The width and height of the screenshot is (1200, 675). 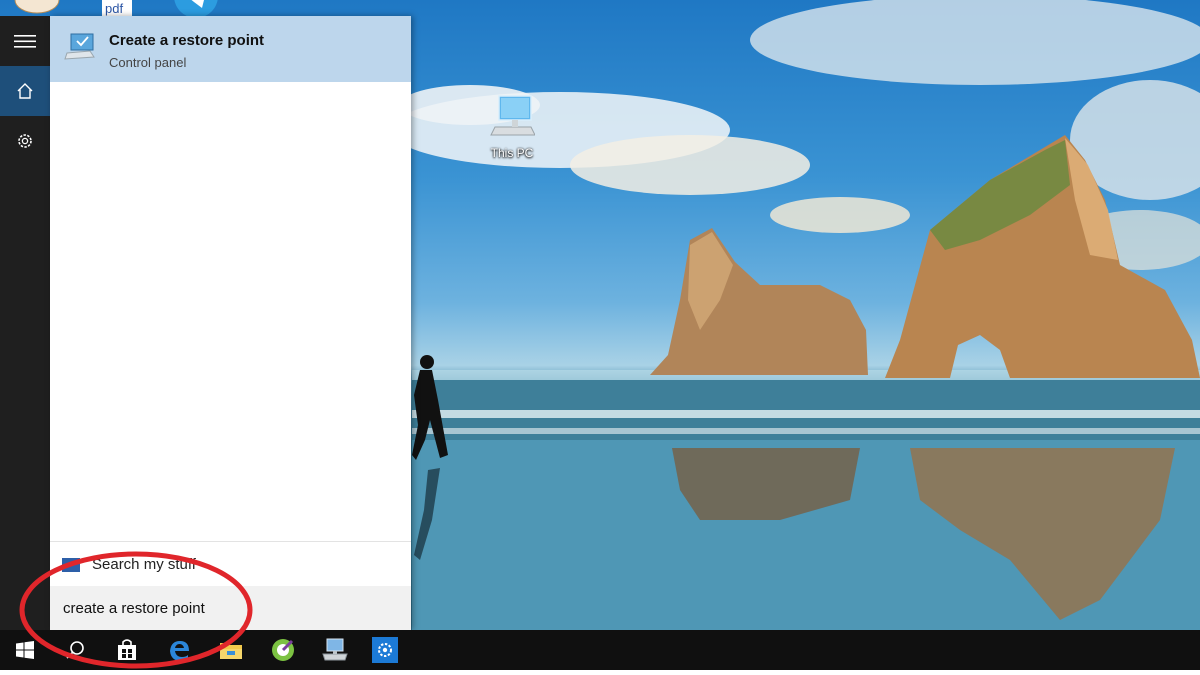 I want to click on this-pc-desktop-icon: This PC, so click(x=512, y=126).